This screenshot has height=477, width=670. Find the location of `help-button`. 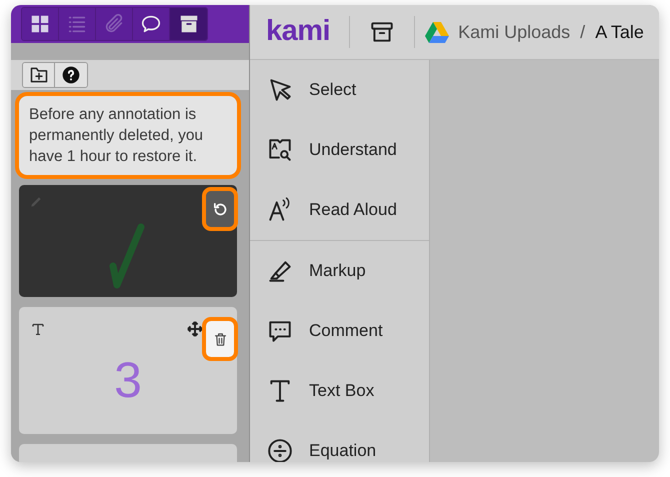

help-button is located at coordinates (71, 75).